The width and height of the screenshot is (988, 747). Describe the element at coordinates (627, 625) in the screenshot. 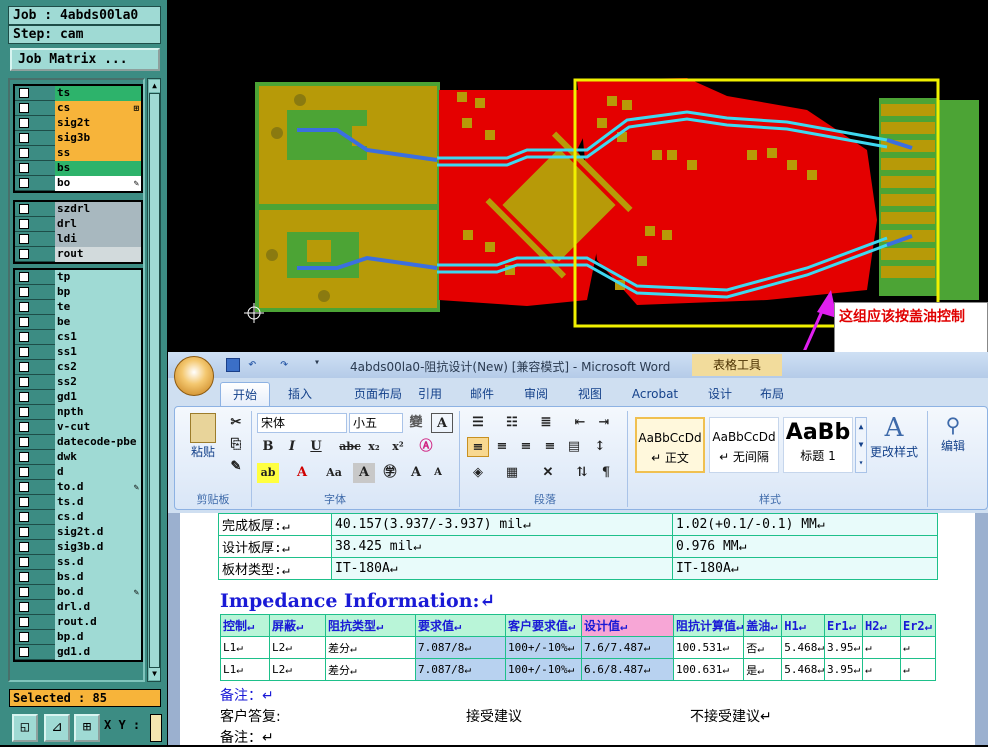

I see `table-header: 设计值↵` at that location.